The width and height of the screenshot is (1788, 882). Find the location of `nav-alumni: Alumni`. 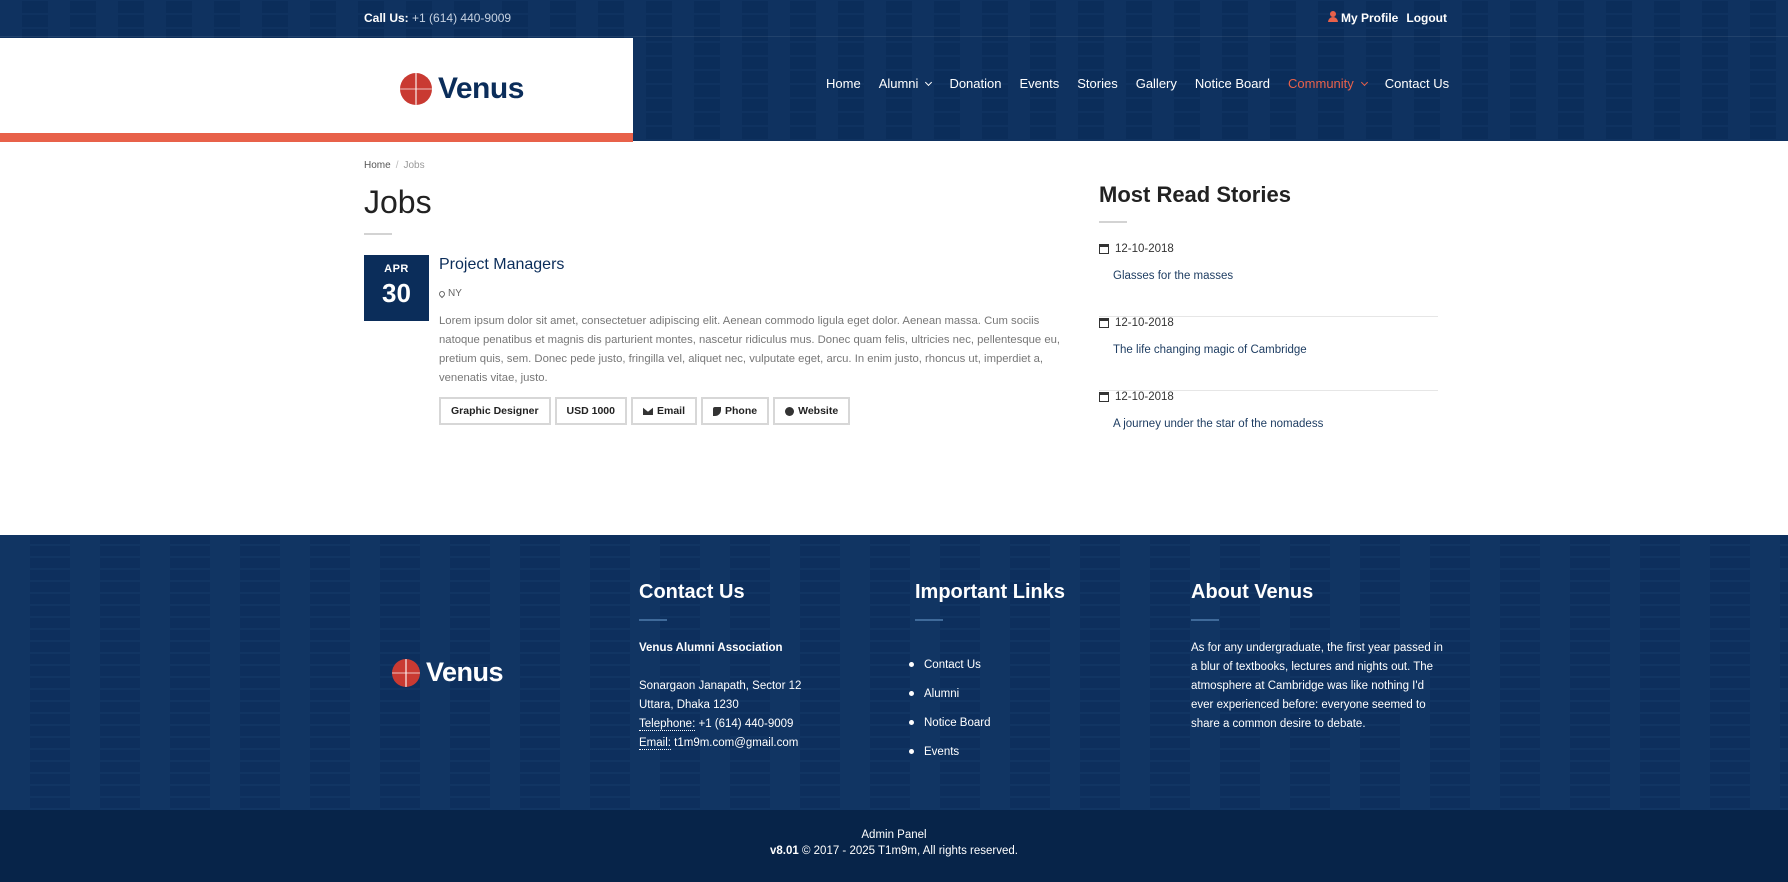

nav-alumni: Alumni is located at coordinates (905, 83).